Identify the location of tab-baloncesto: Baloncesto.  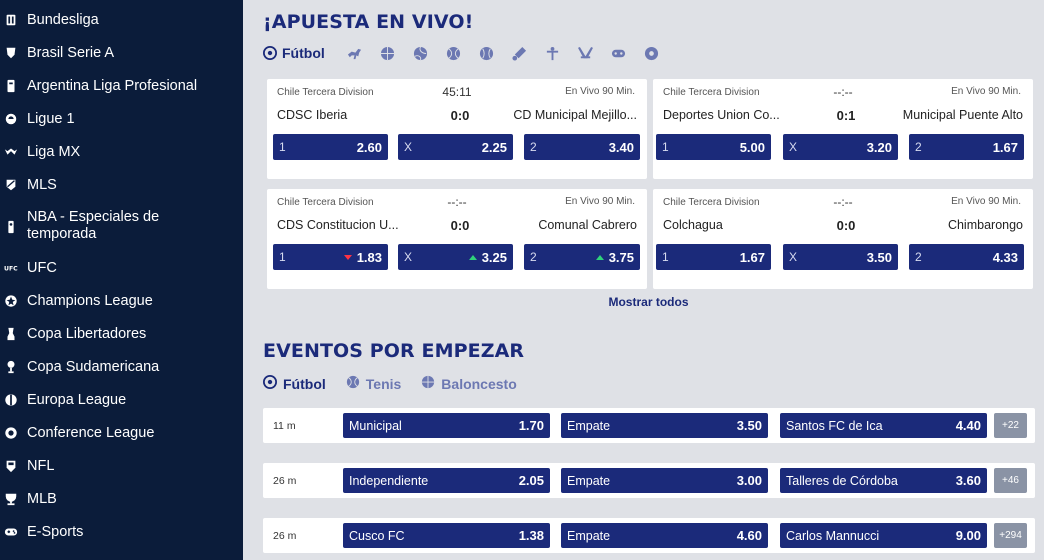
(469, 383).